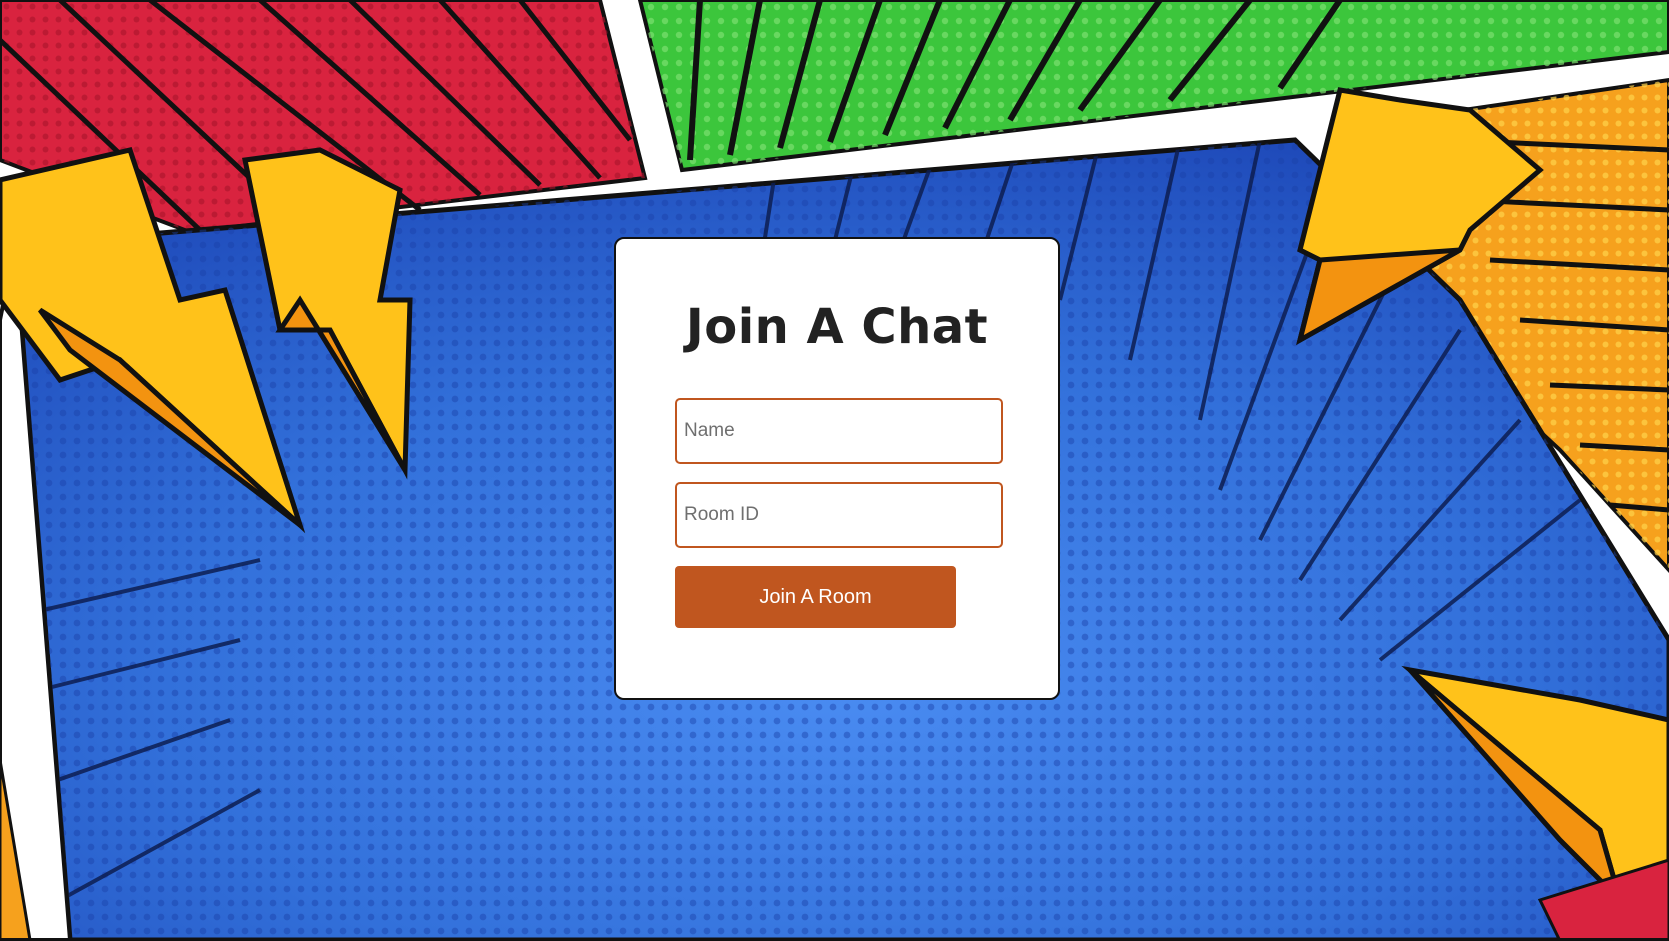  What do you see at coordinates (837, 468) in the screenshot?
I see `join-chat-card: Join A Chat Join A Room` at bounding box center [837, 468].